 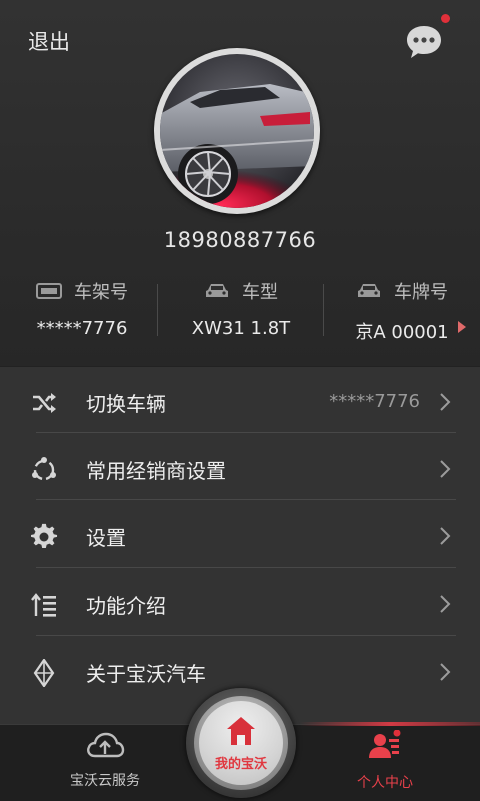 What do you see at coordinates (126, 404) in the screenshot?
I see `menu-item-label: 切换车辆` at bounding box center [126, 404].